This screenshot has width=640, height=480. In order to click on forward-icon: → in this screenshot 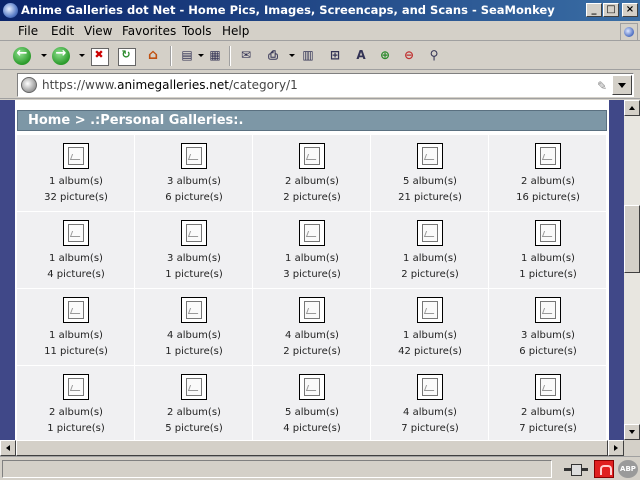, I will do `click(61, 56)`.